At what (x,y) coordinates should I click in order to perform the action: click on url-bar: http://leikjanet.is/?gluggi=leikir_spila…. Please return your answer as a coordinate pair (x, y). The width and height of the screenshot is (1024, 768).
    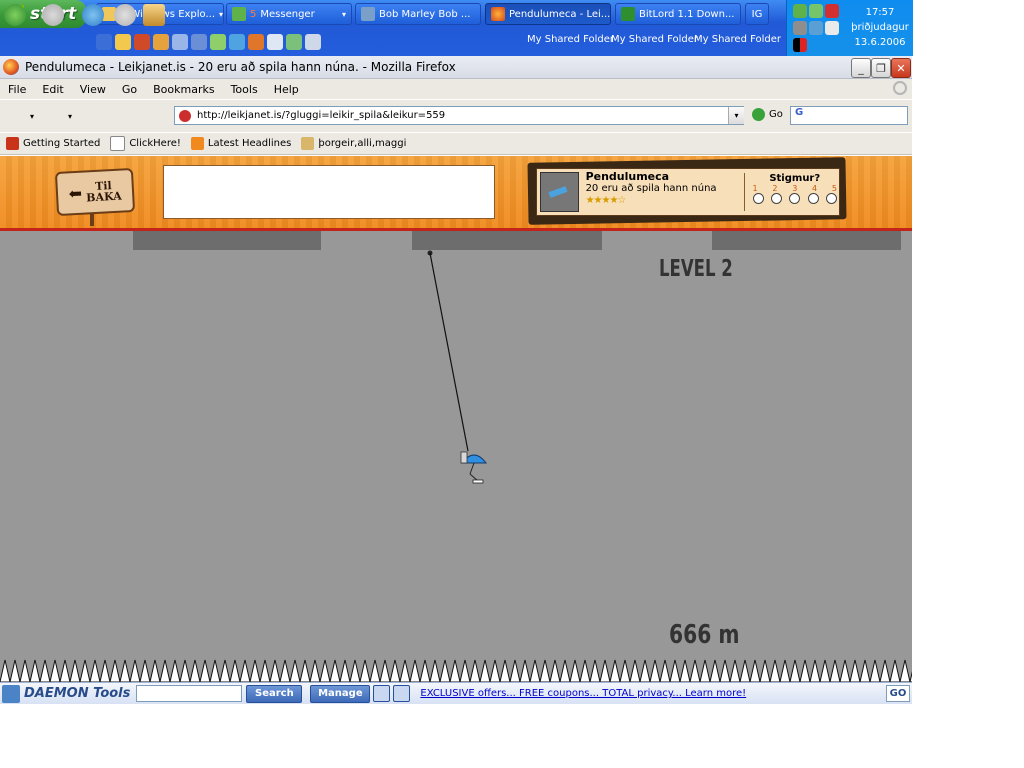
    Looking at the image, I should click on (459, 115).